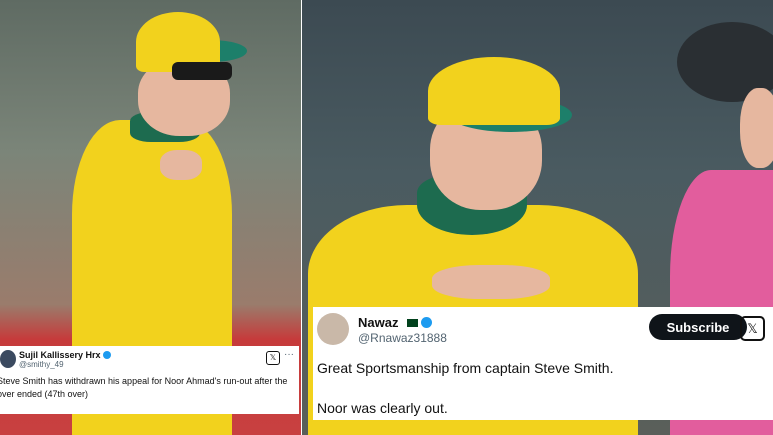  Describe the element at coordinates (289, 354) in the screenshot. I see `more-options-icon: ···` at that location.